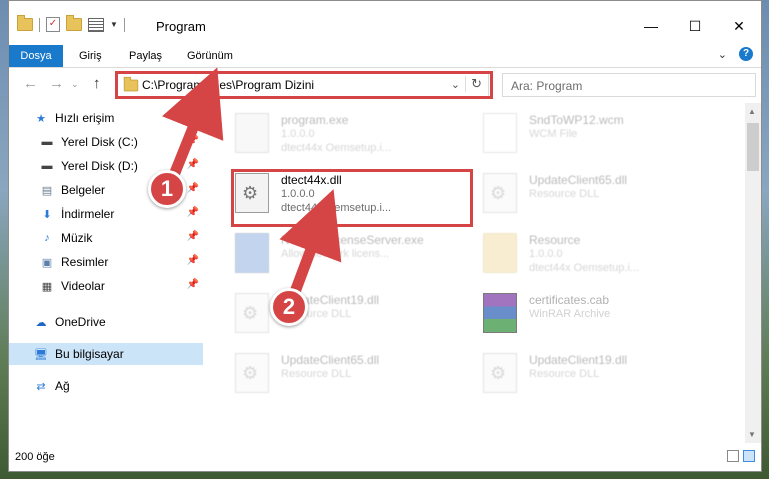 This screenshot has height=479, width=769. Describe the element at coordinates (310, 247) in the screenshot. I see `arrow-to-dll-file` at that location.